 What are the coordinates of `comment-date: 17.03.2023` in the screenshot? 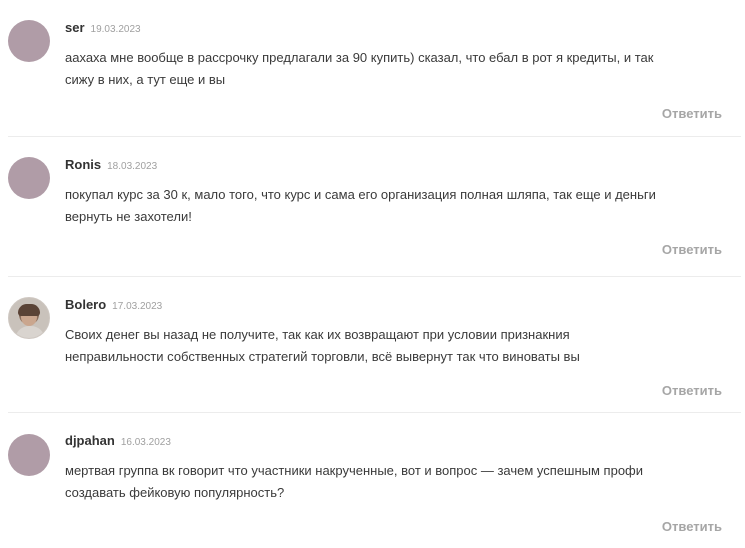 It's located at (137, 306).